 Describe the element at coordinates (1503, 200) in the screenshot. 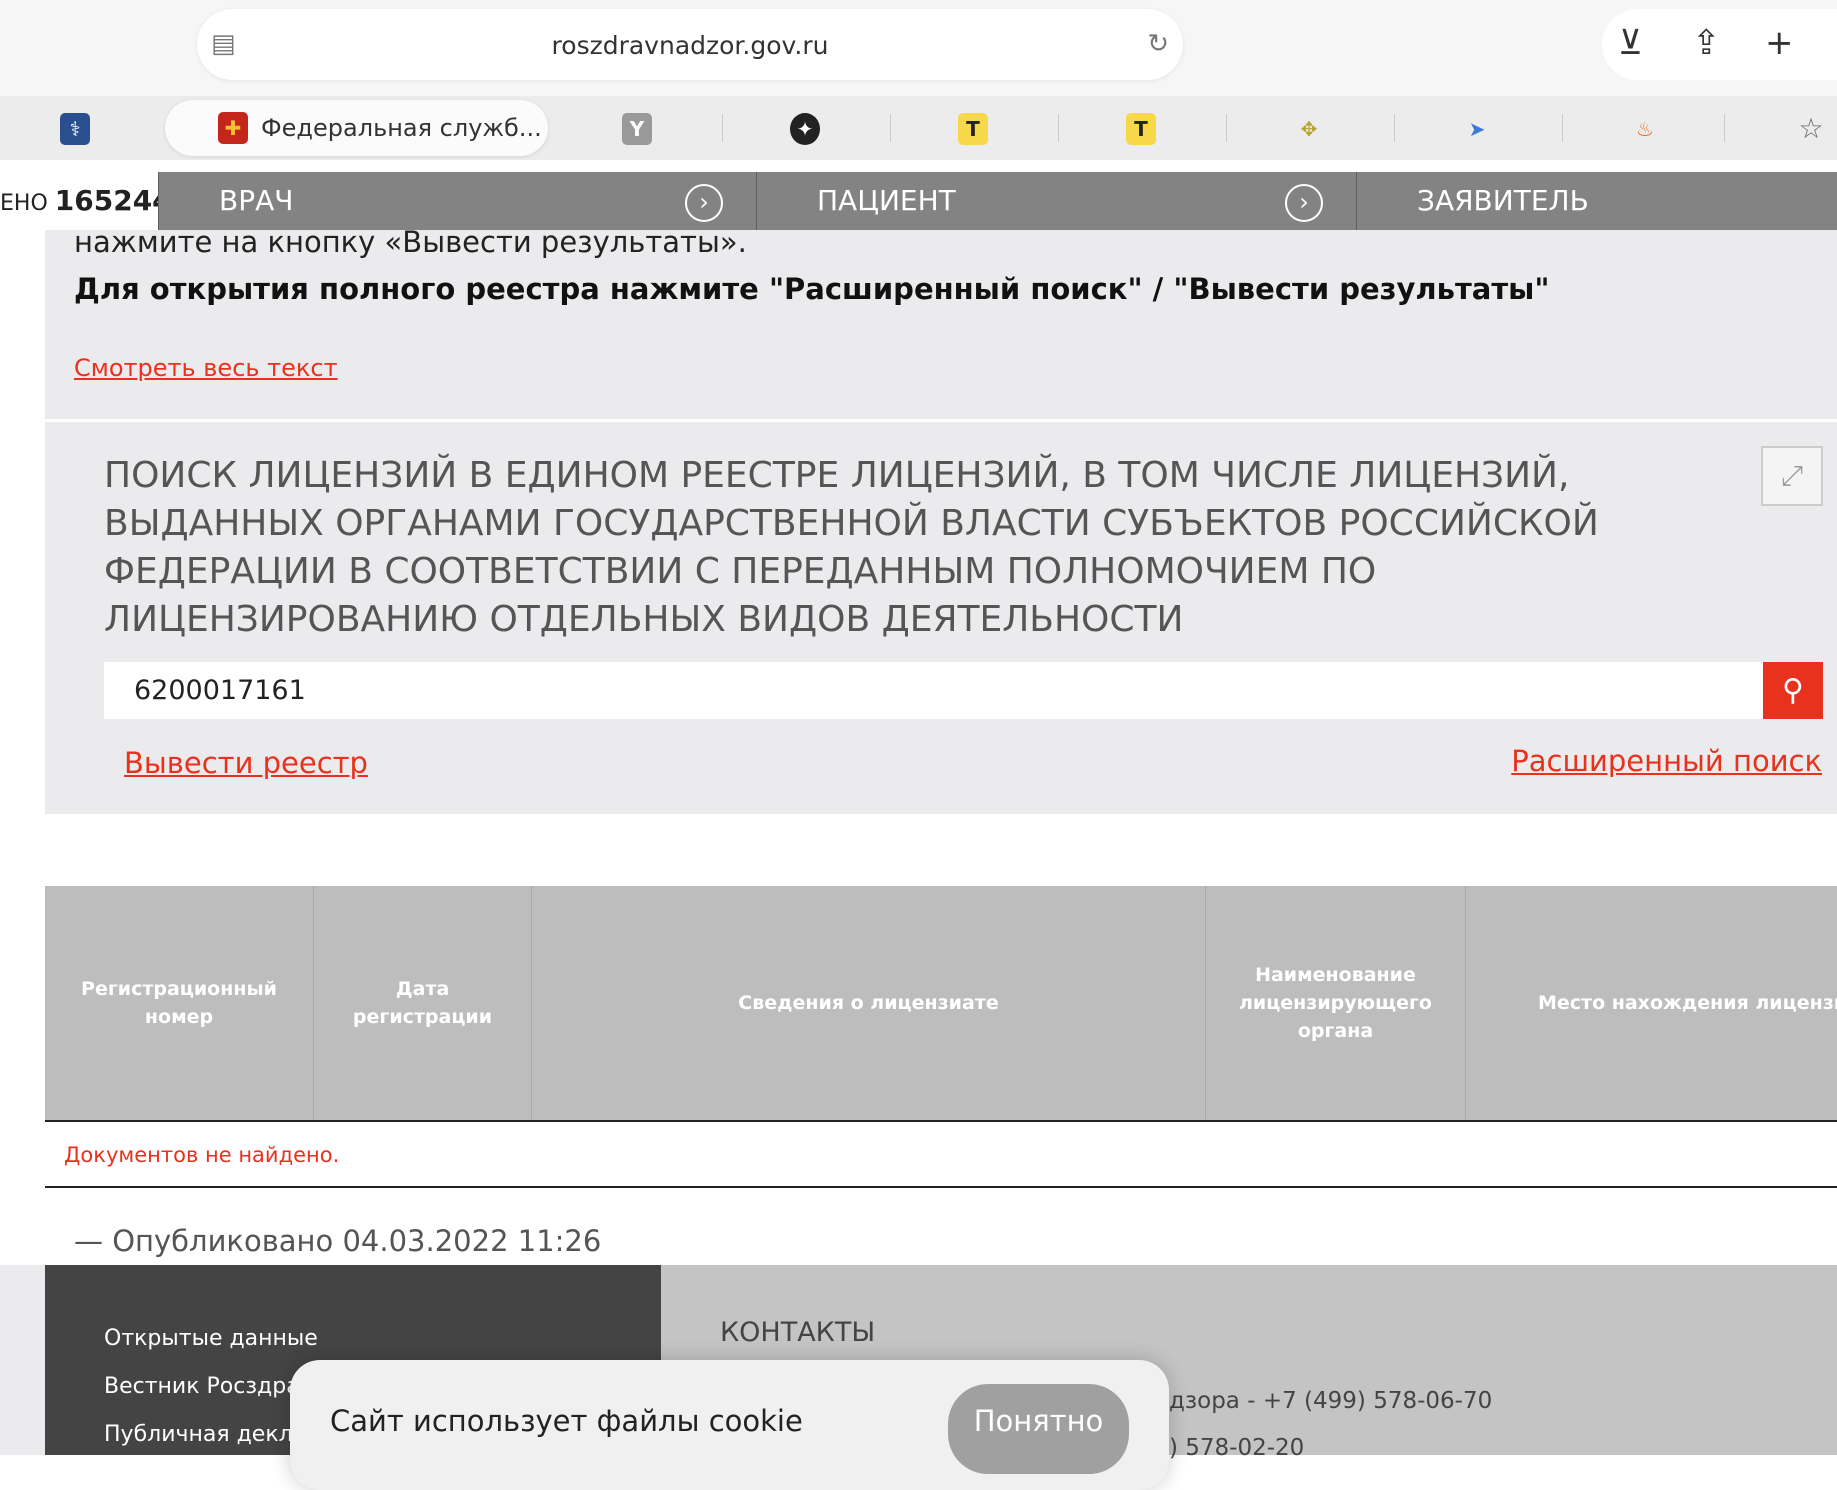

I see `nav-label: ЗАЯВИТЕЛЬ` at that location.